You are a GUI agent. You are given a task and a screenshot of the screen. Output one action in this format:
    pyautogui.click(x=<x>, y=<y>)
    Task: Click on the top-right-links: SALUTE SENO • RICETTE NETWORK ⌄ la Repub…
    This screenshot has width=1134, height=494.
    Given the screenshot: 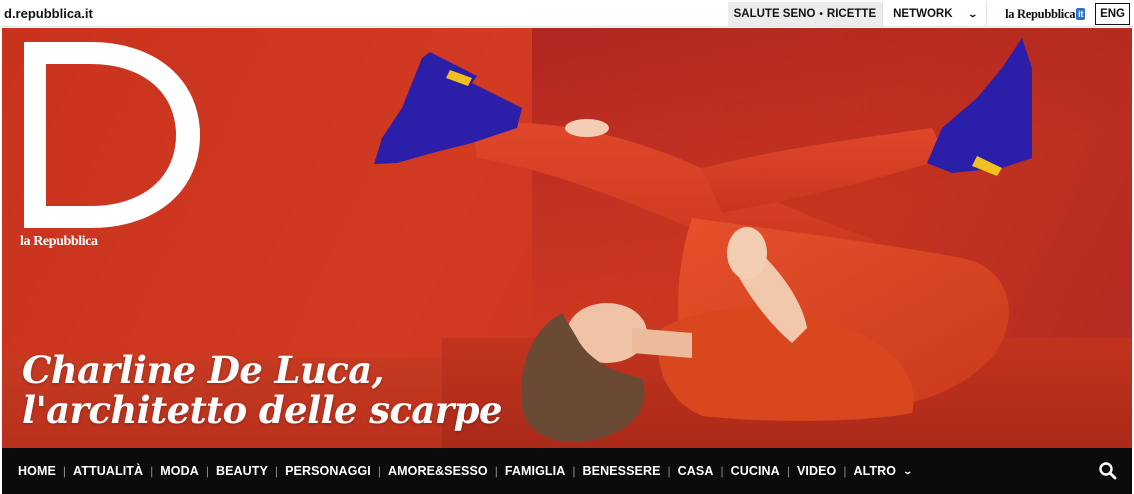 What is the action you would take?
    pyautogui.click(x=928, y=14)
    